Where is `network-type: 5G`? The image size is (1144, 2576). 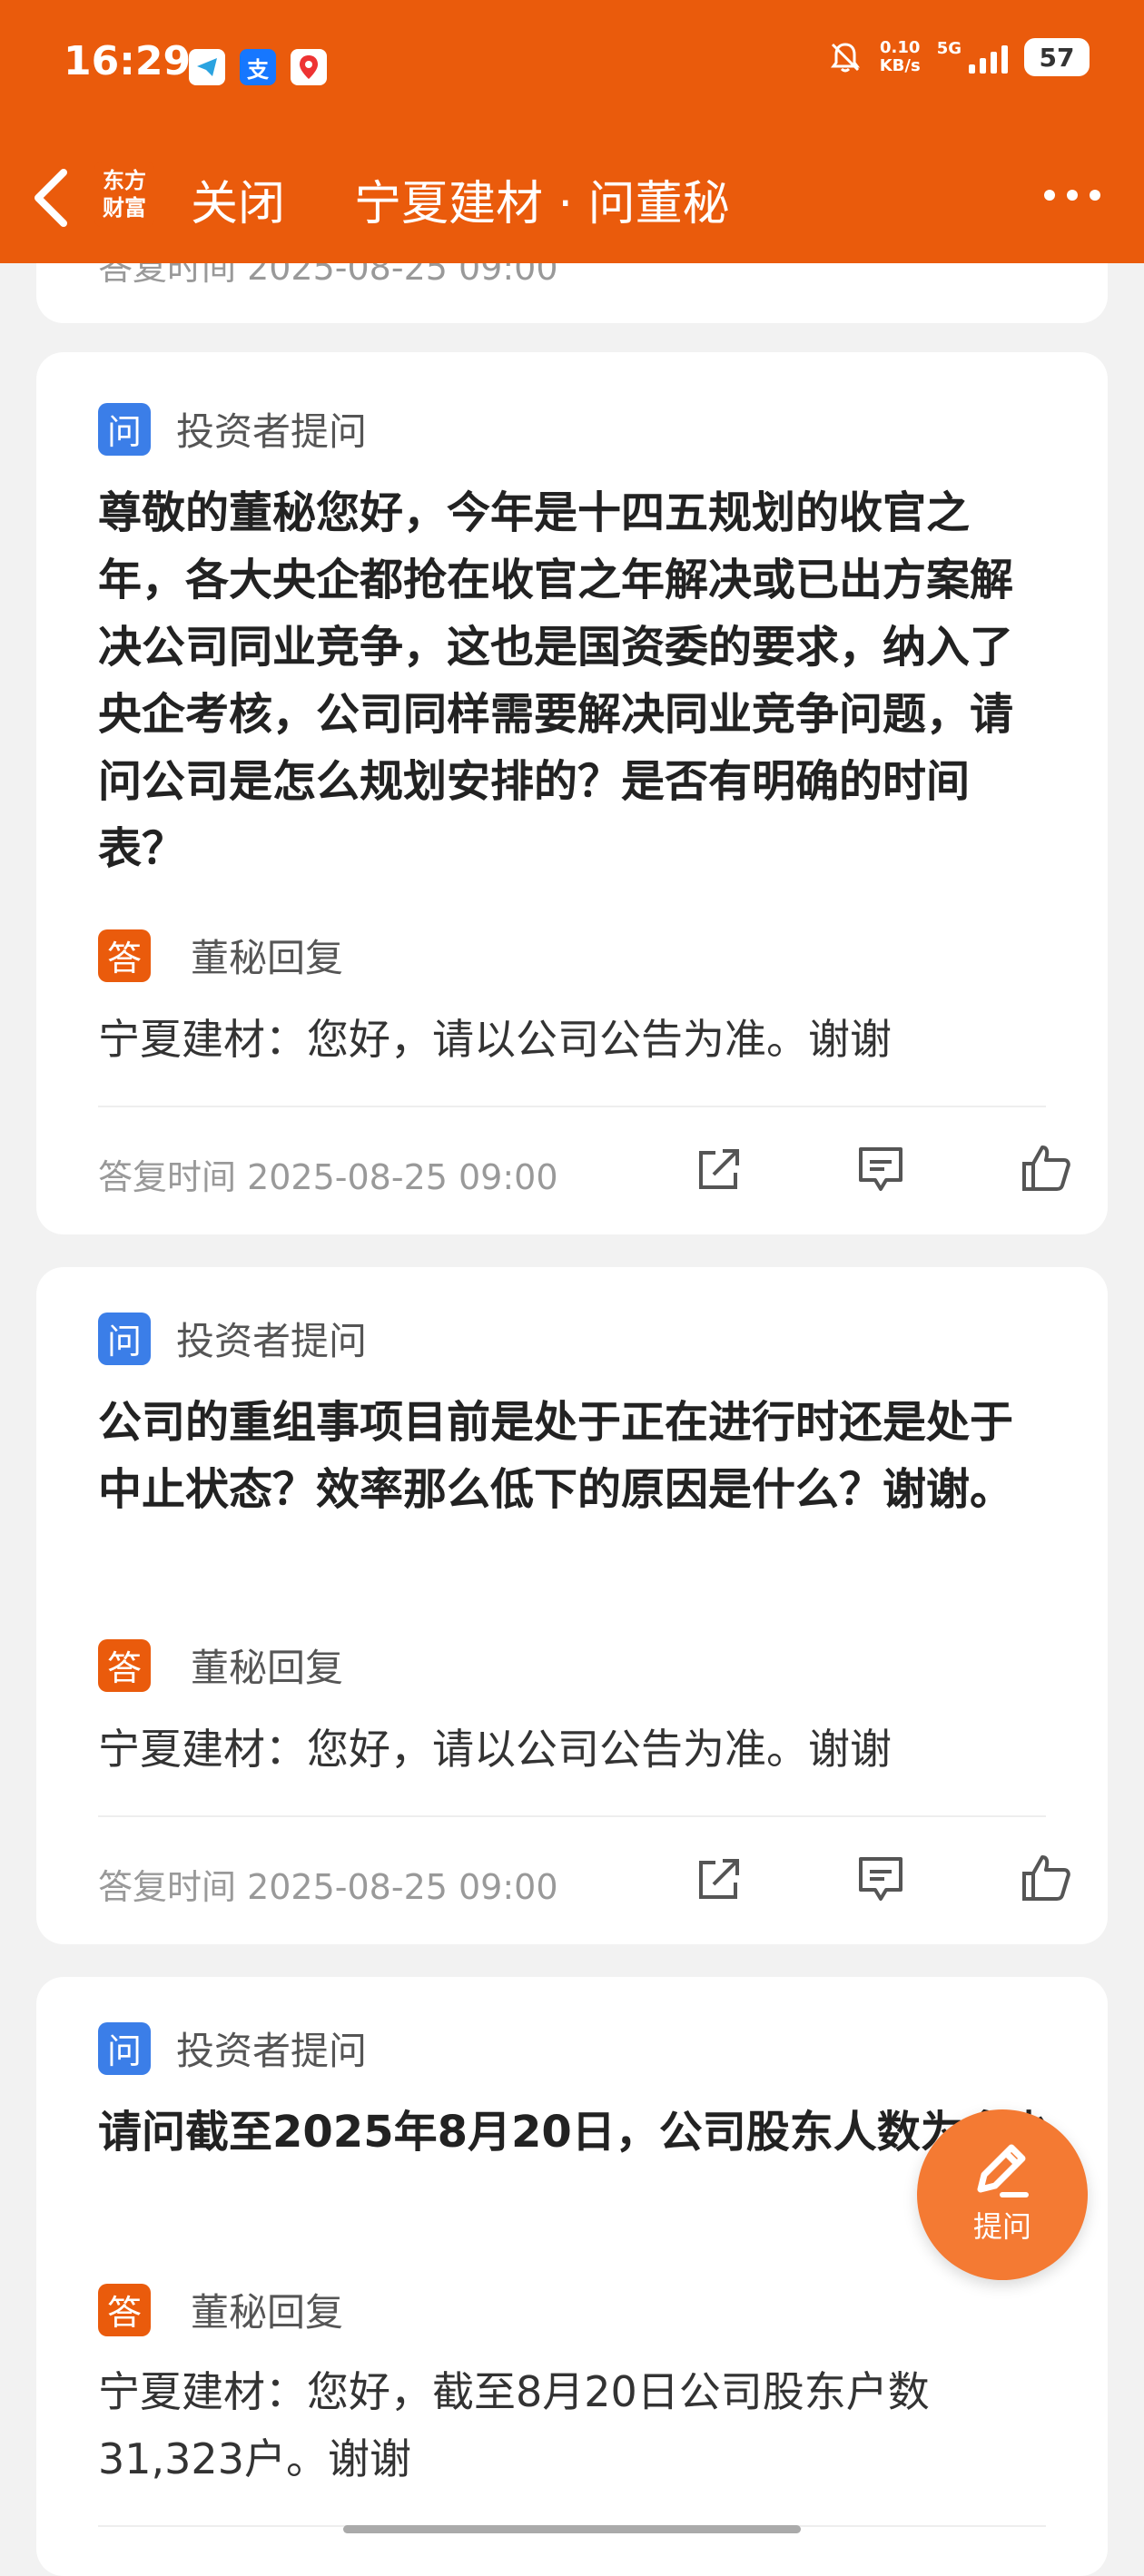 network-type: 5G is located at coordinates (949, 48).